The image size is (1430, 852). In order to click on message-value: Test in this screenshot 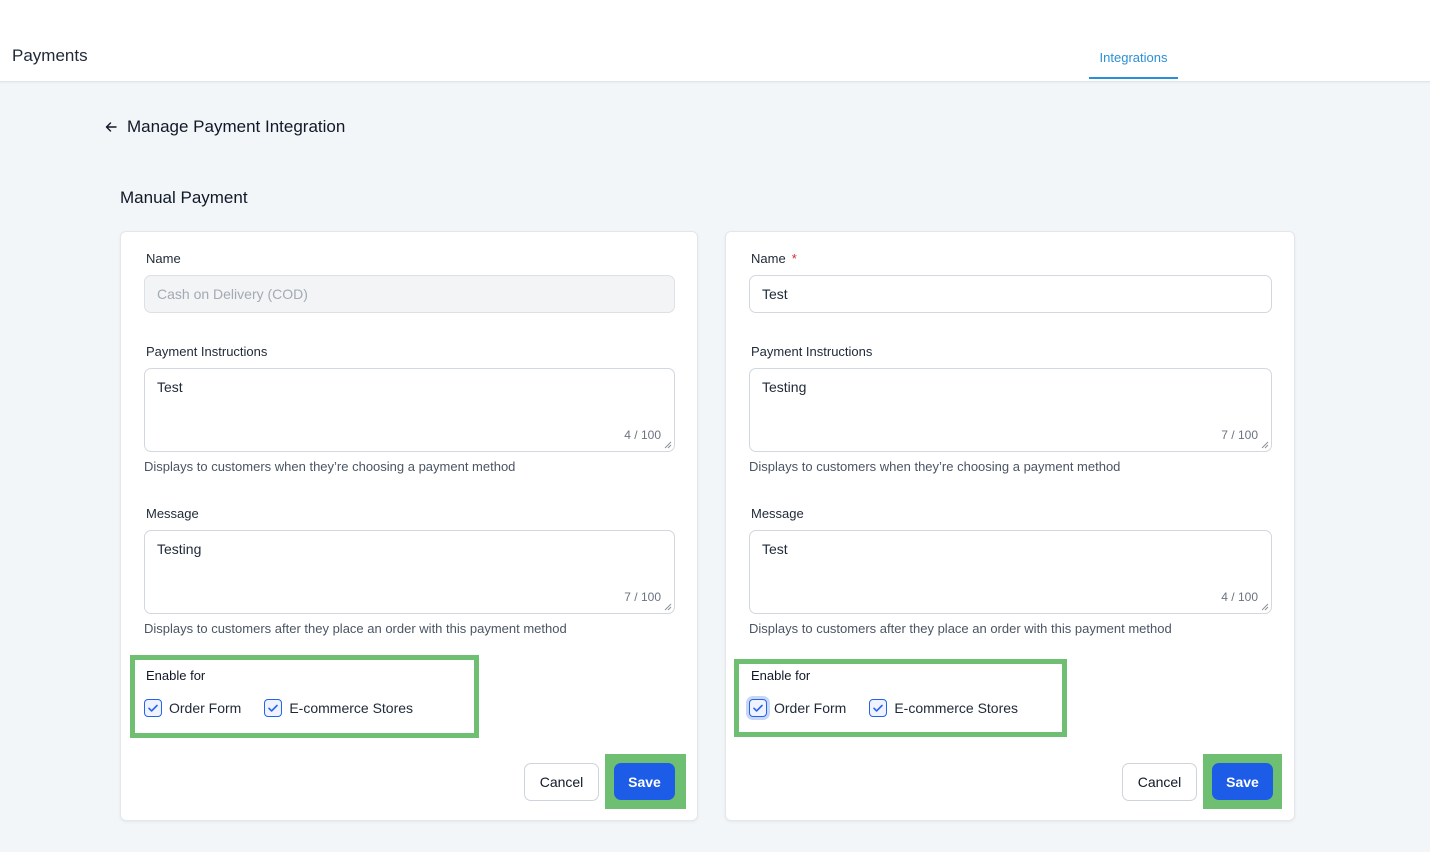, I will do `click(775, 549)`.